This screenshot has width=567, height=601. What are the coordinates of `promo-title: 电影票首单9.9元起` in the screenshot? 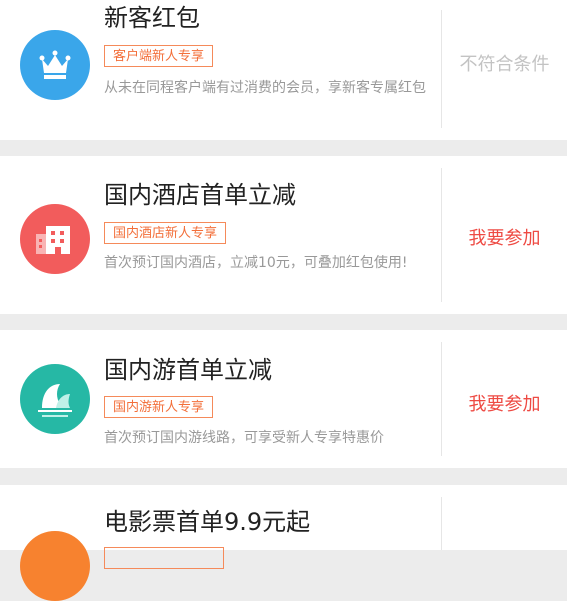 It's located at (207, 522).